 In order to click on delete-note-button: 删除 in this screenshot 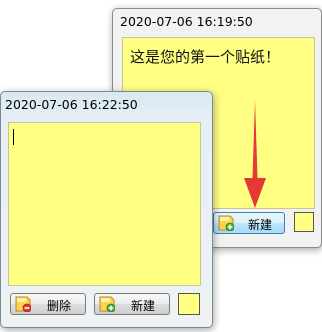, I will do `click(48, 304)`.